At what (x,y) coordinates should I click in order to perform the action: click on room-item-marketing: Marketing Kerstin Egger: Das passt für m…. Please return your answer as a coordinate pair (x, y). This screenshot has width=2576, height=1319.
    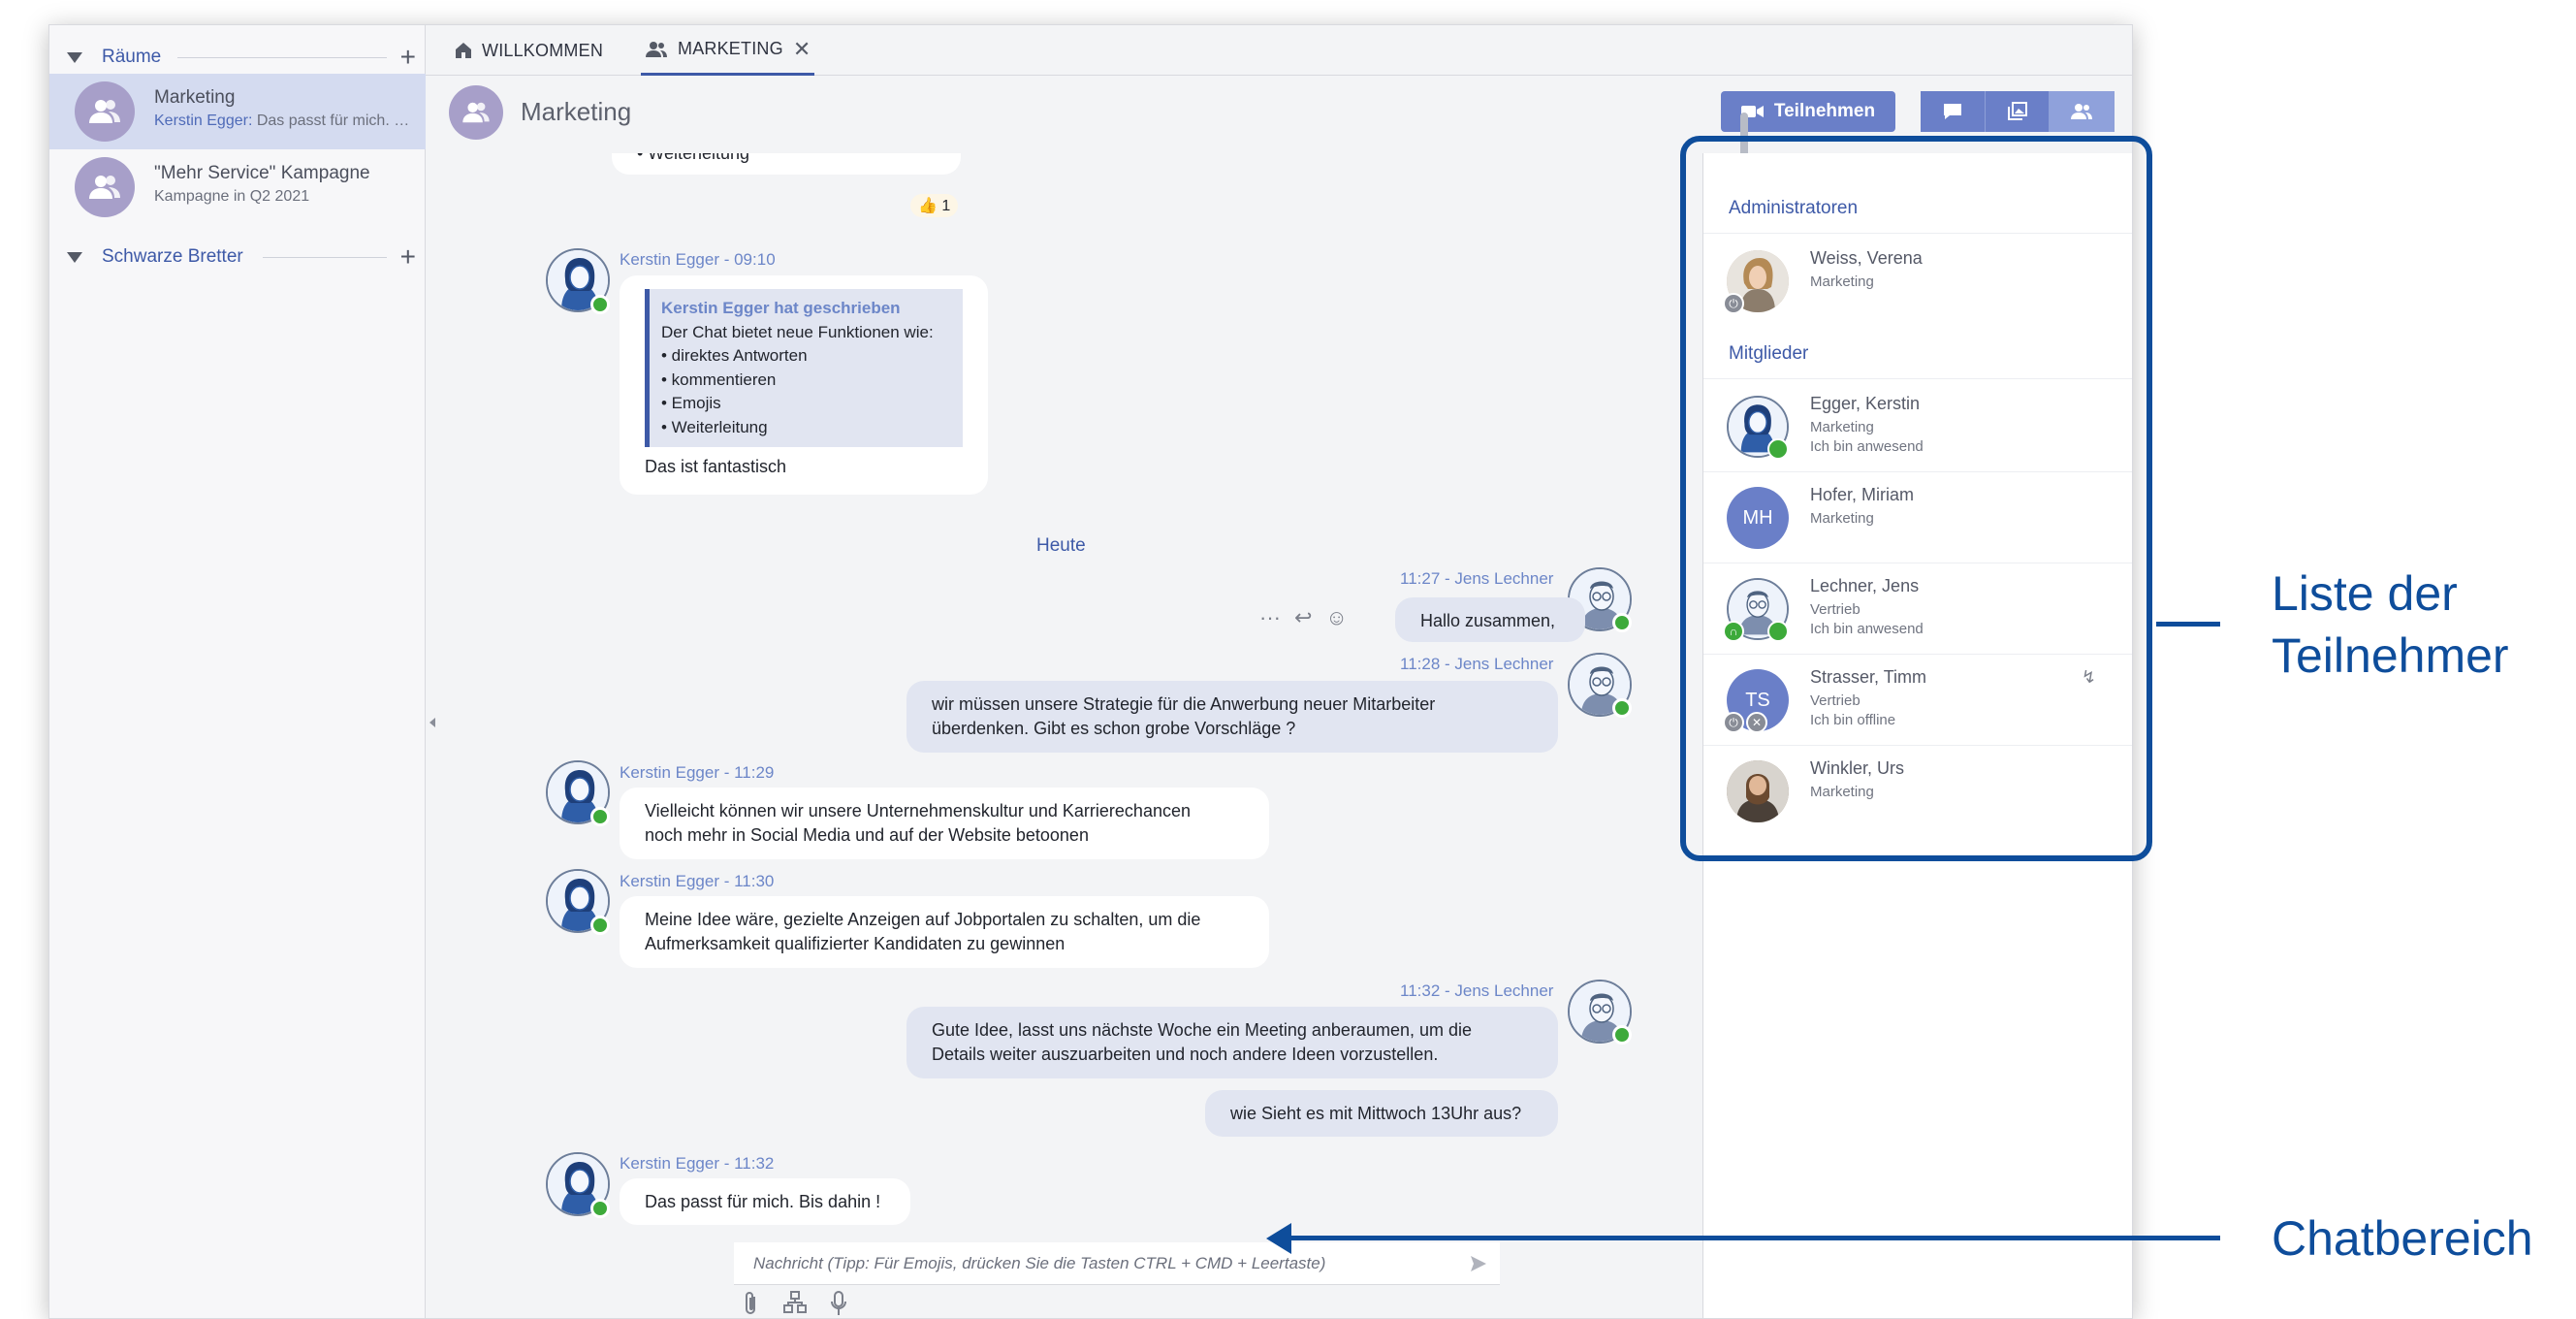
    Looking at the image, I should click on (237, 111).